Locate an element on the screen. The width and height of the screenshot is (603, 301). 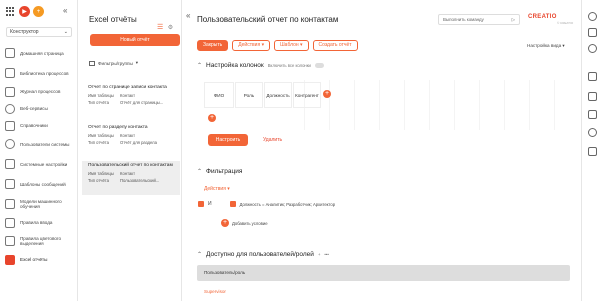
sidebar-item-label: Шаблоны сообщений is located at coordinates (43, 184).